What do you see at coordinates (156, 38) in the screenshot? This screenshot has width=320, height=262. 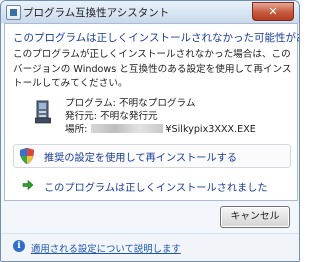 I see `main-heading: このプログラムは正しくインストールされなかった可能性があります` at bounding box center [156, 38].